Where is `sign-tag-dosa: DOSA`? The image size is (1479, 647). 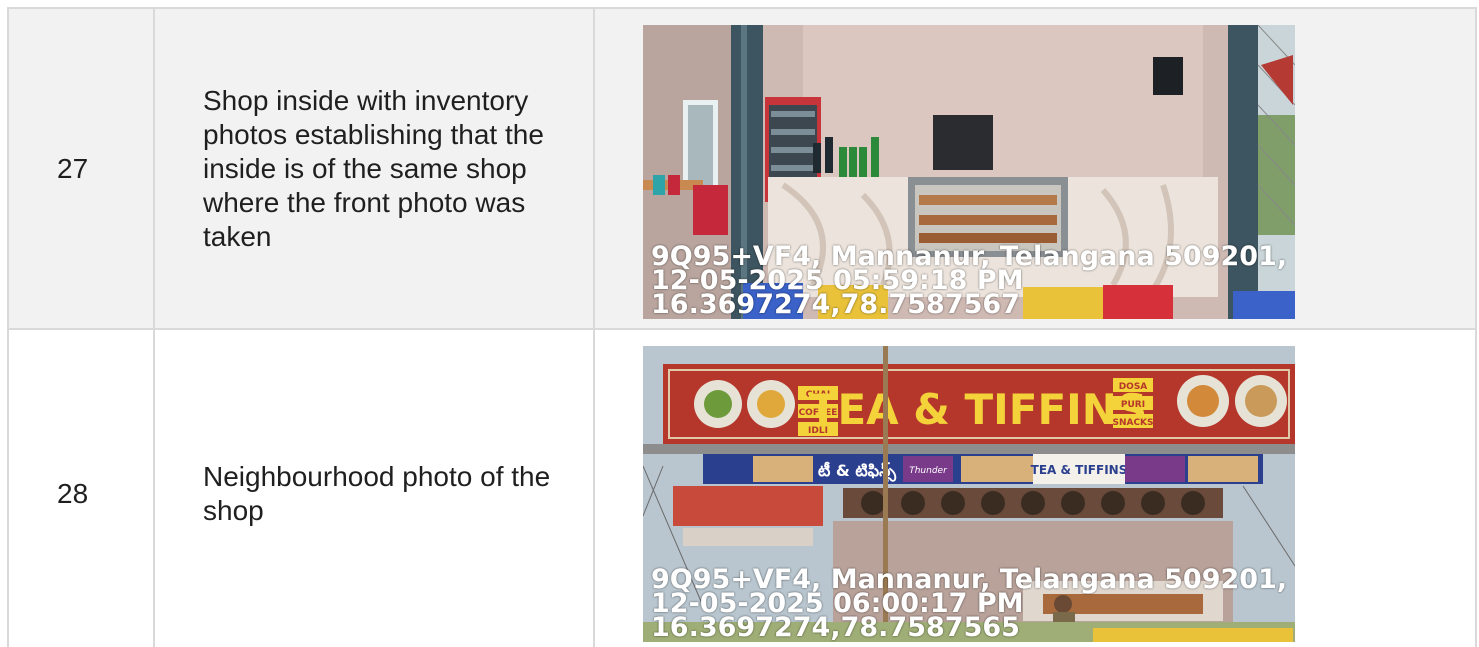 sign-tag-dosa: DOSA is located at coordinates (1133, 387).